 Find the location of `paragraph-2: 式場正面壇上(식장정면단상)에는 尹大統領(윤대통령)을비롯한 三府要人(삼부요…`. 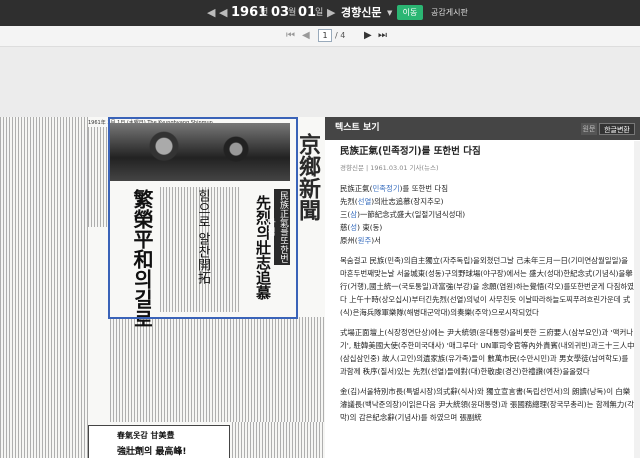

paragraph-2: 式場正面壇上(식장정면단상)에는 尹大統領(윤대통령)을비롯한 三府要人(삼부요… is located at coordinates (487, 352).